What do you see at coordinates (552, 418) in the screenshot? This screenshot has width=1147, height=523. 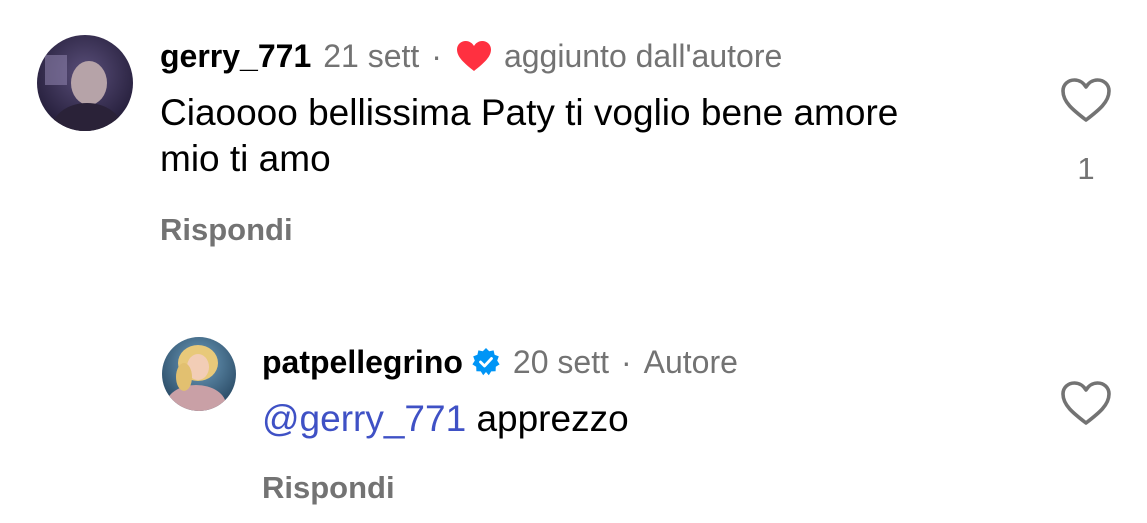 I see `comment-text: apprezzo` at bounding box center [552, 418].